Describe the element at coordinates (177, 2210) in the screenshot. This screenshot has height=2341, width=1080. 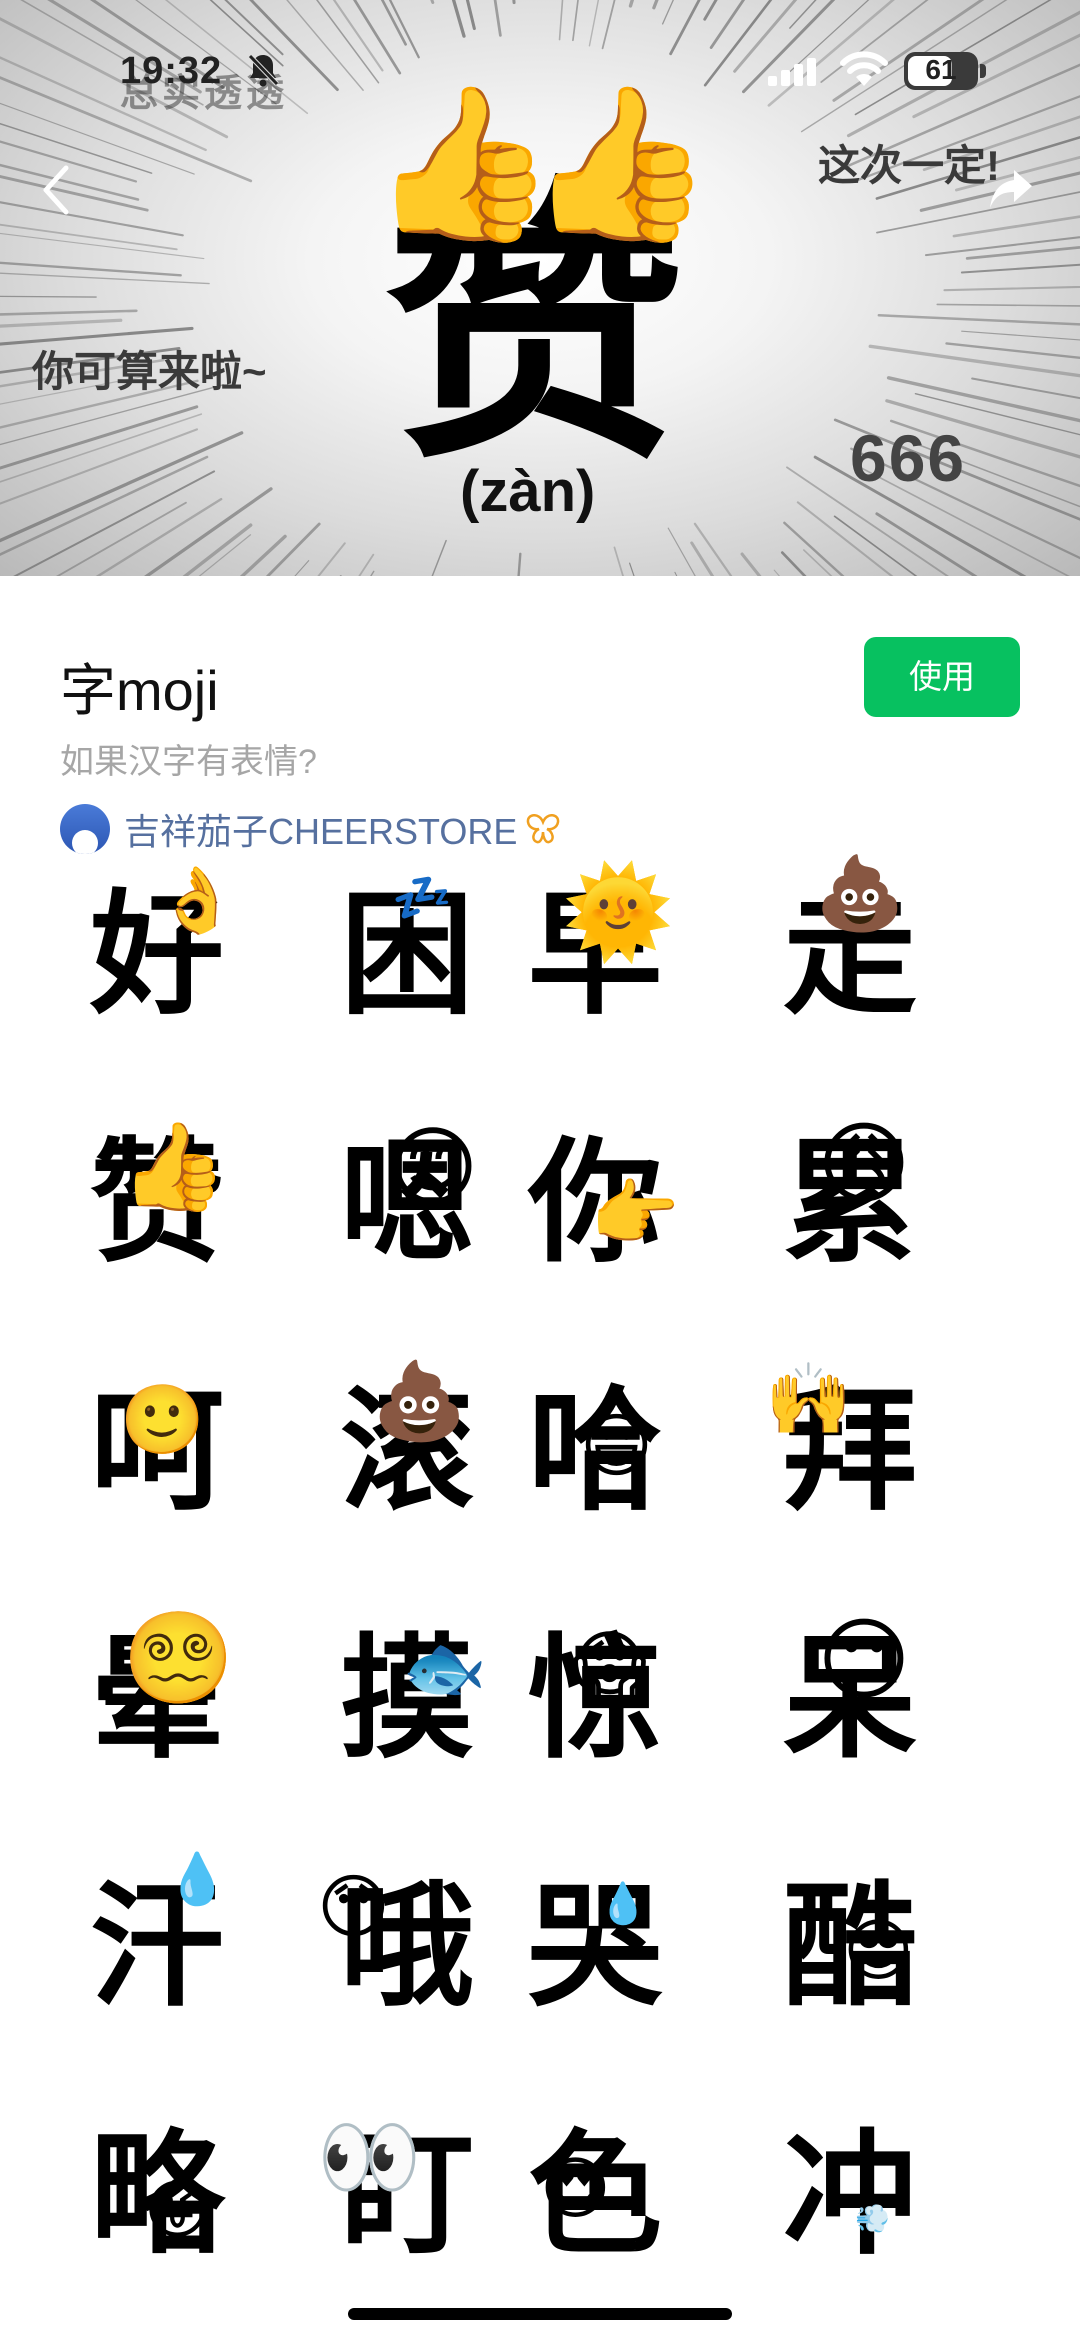
I see `sticker-emoji: 😜` at that location.